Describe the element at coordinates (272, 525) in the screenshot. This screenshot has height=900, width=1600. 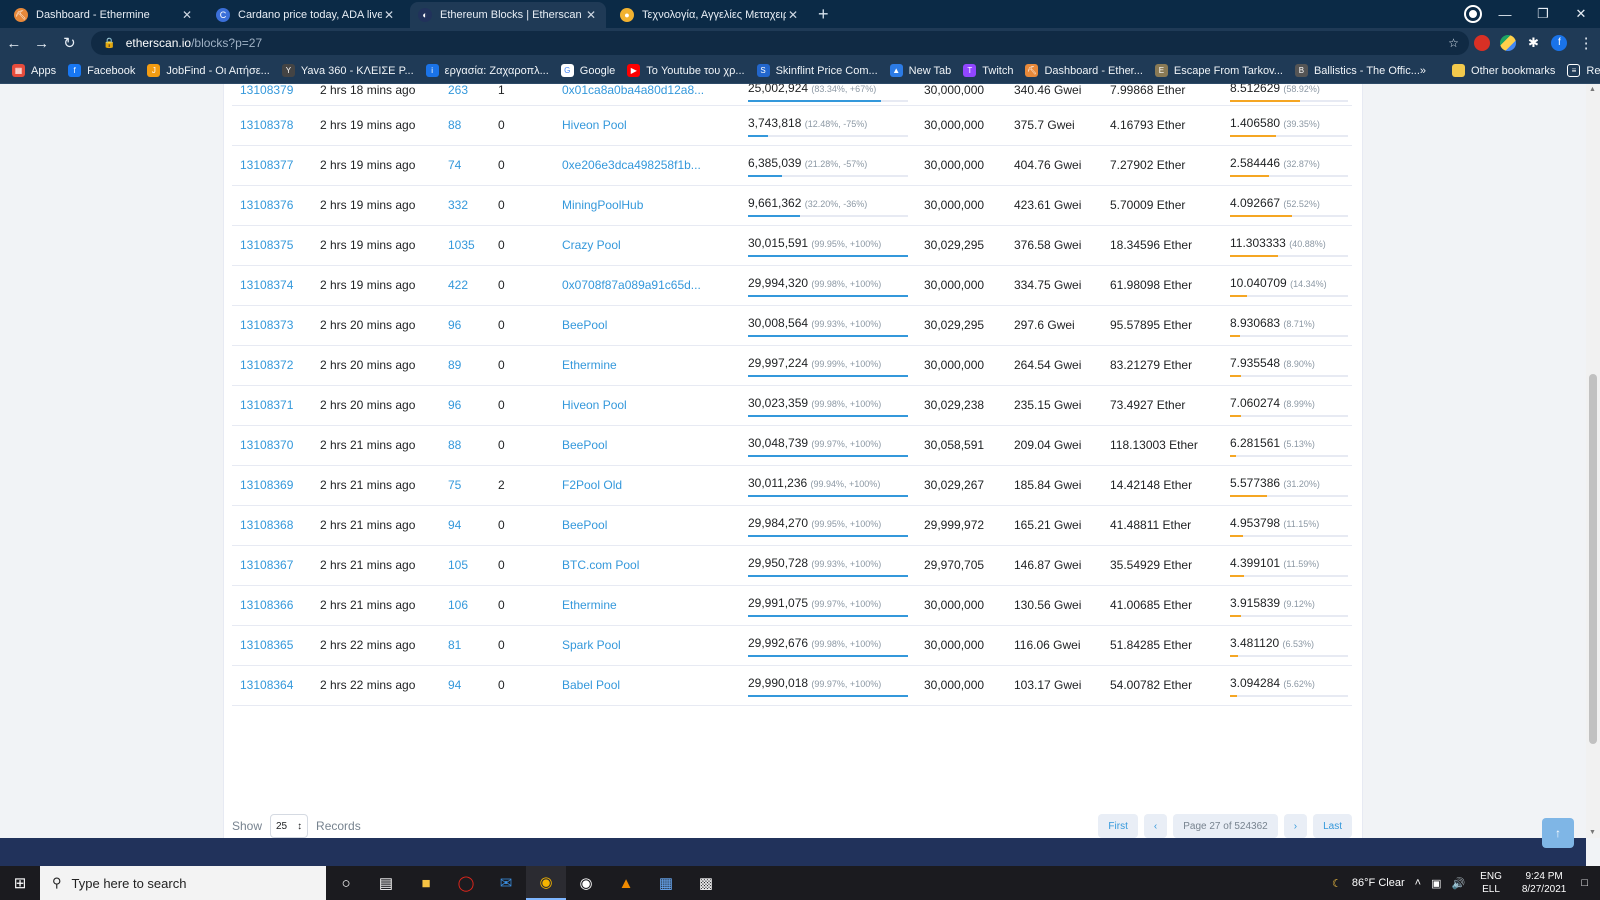
I see `block-number-link: 13108368` at that location.